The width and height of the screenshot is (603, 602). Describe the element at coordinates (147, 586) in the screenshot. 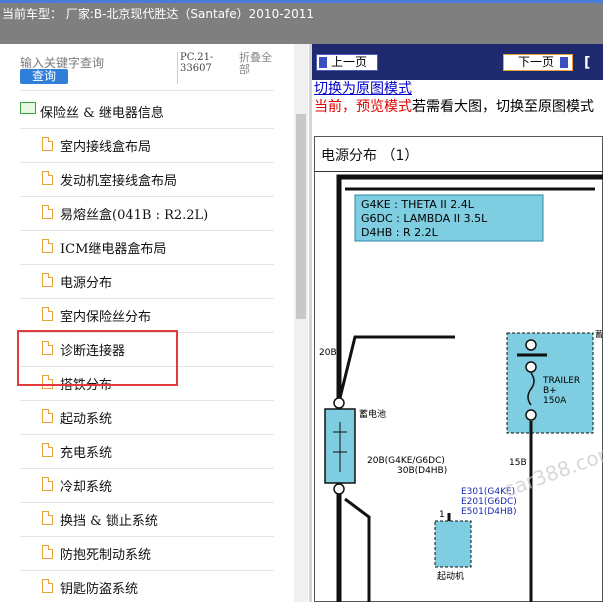

I see `tree-item: 钥匙防盗系统` at that location.